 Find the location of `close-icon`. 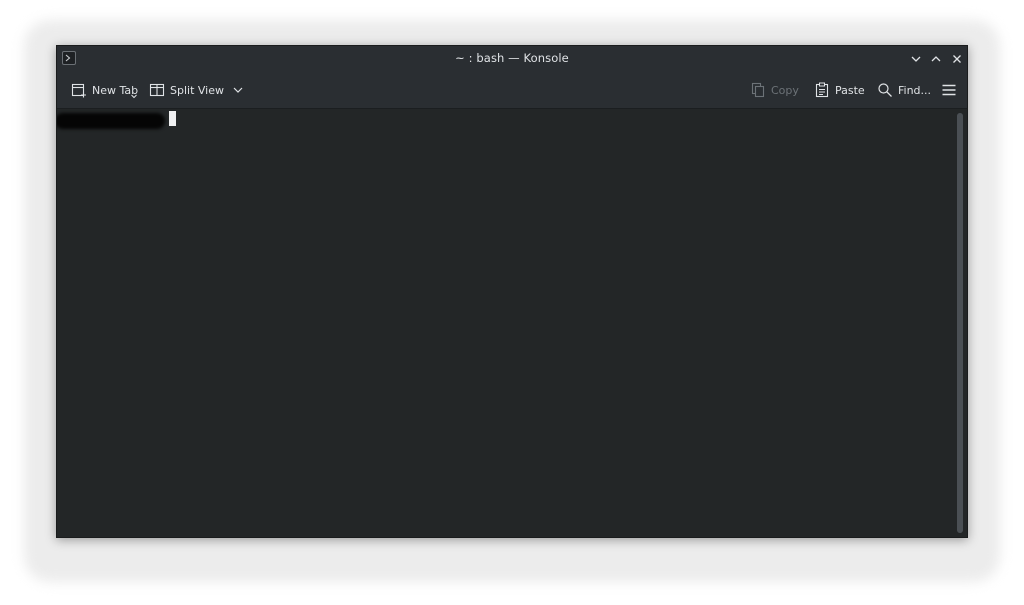

close-icon is located at coordinates (957, 59).